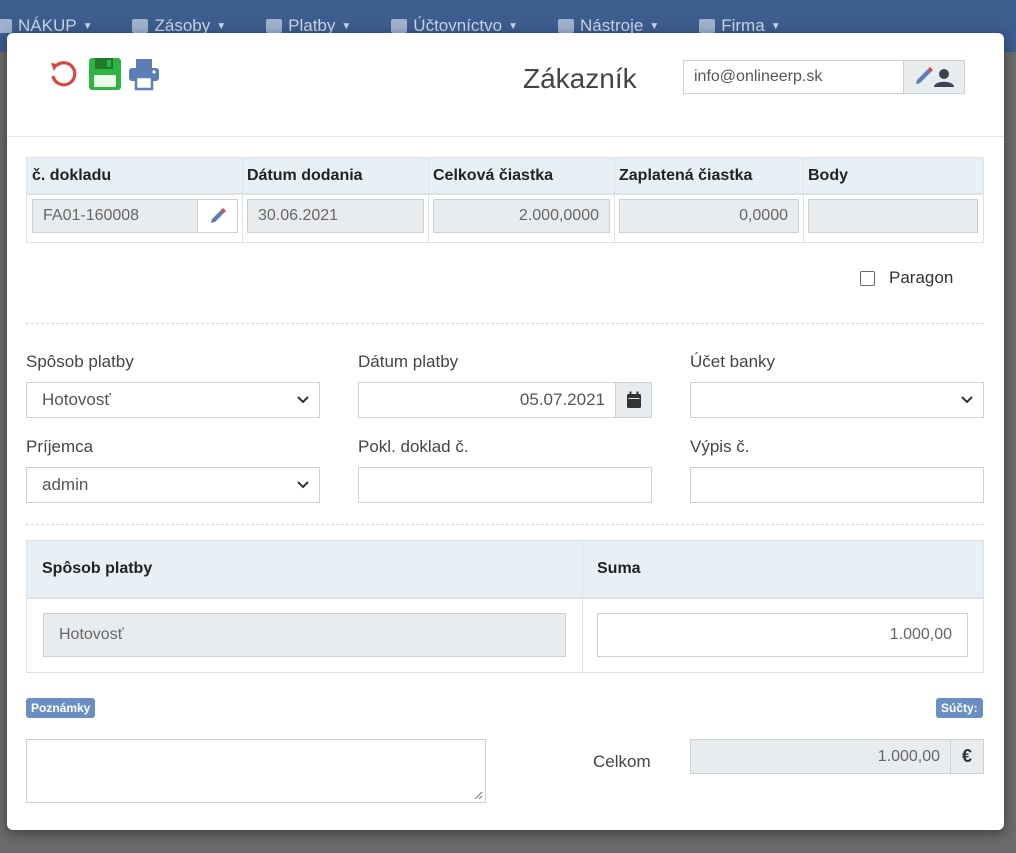 The width and height of the screenshot is (1016, 853). What do you see at coordinates (61, 708) in the screenshot?
I see `notes-badge: Poznámky` at bounding box center [61, 708].